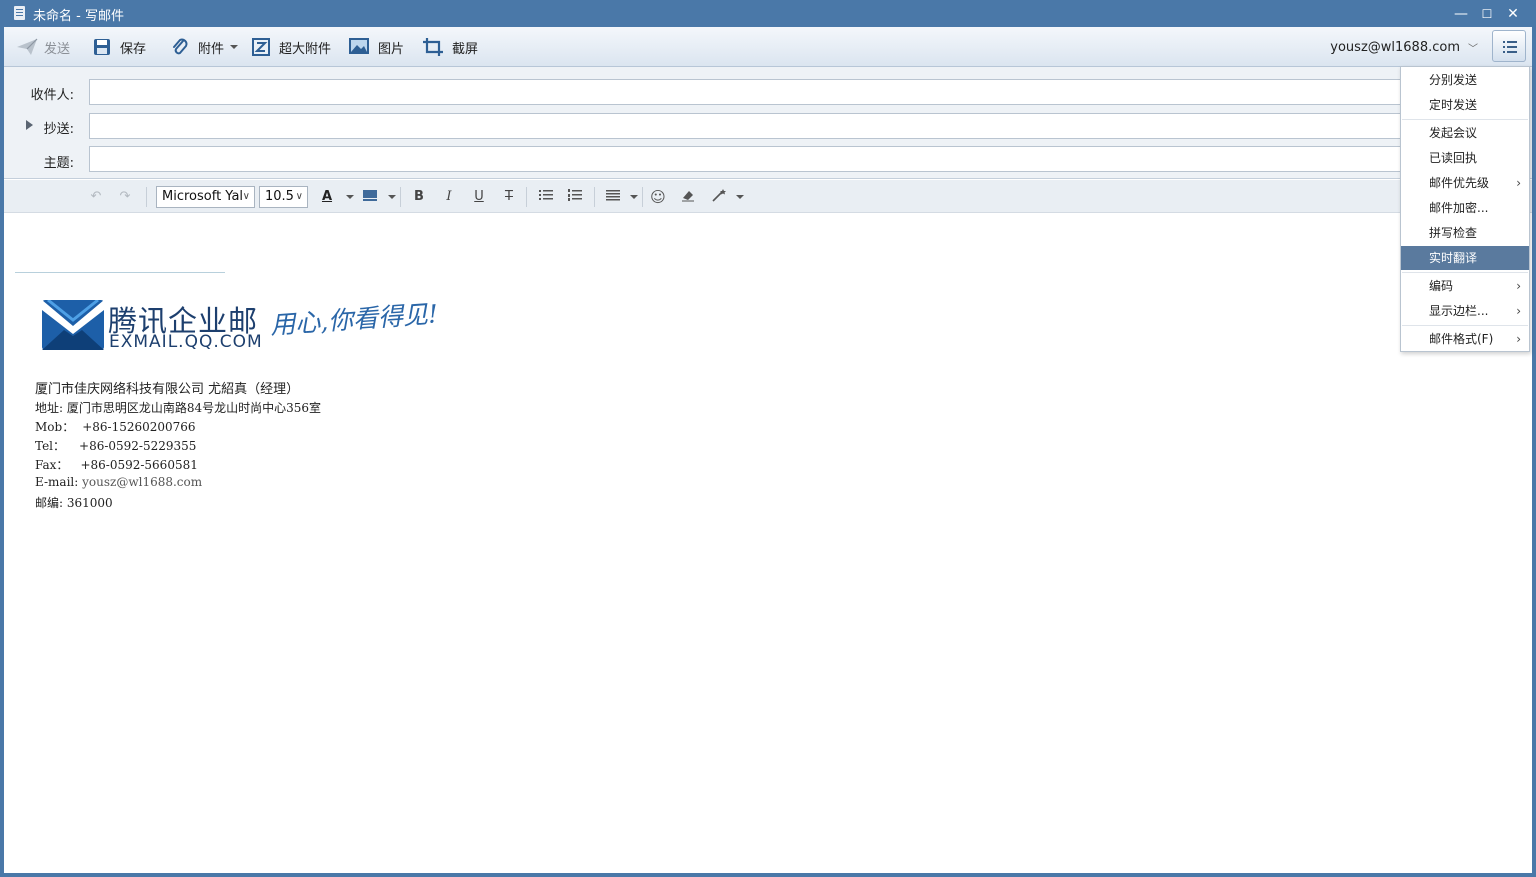 This screenshot has width=1536, height=877. I want to click on sender-account-select: yousz@wl1688.com ﹀, so click(1404, 47).